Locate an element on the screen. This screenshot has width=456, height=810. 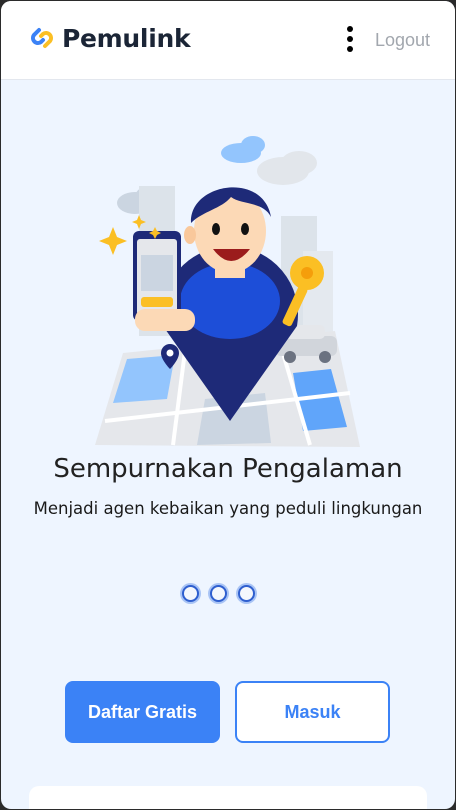
app-header: Pemulink Logout is located at coordinates (228, 40).